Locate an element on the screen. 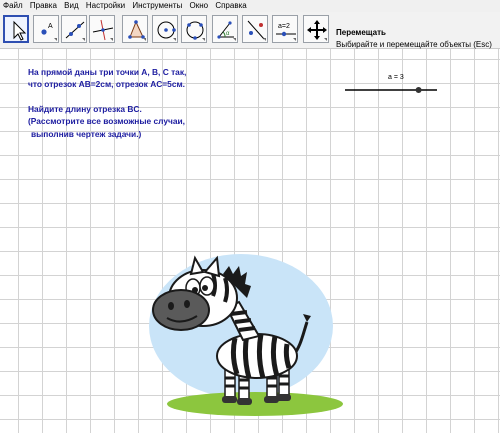  tool-reflect-button is located at coordinates (255, 29).